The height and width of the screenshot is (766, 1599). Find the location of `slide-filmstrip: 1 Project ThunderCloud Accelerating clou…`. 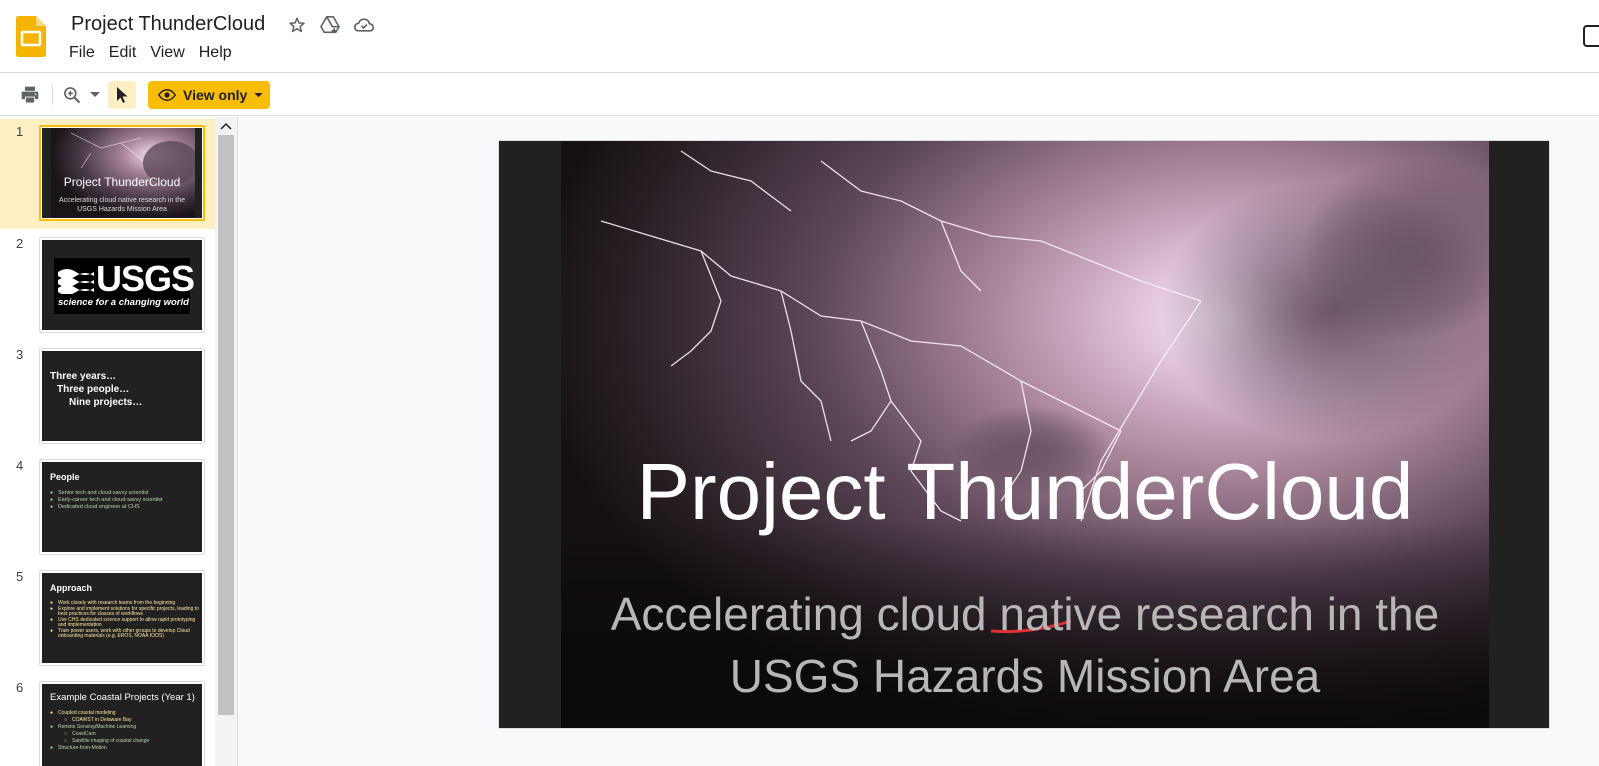

slide-filmstrip: 1 Project ThunderCloud Accelerating clou… is located at coordinates (119, 441).